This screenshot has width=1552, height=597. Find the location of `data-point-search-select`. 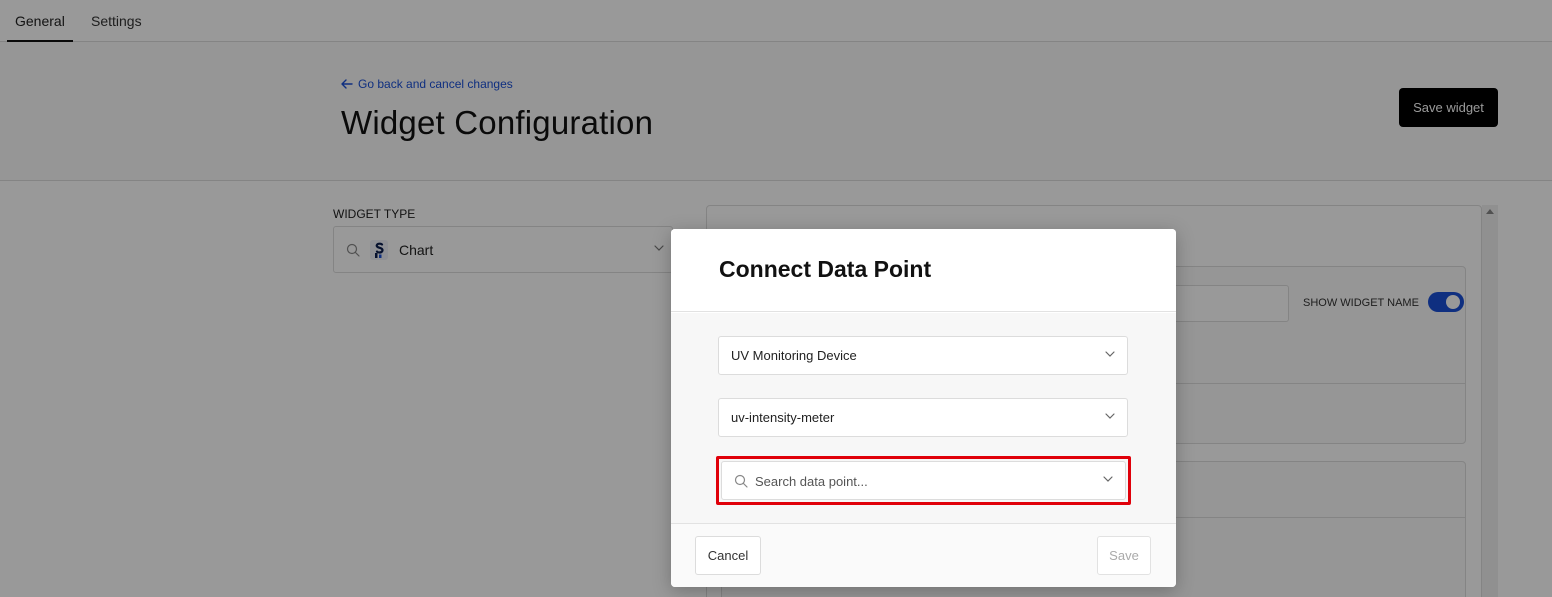

data-point-search-select is located at coordinates (923, 480).